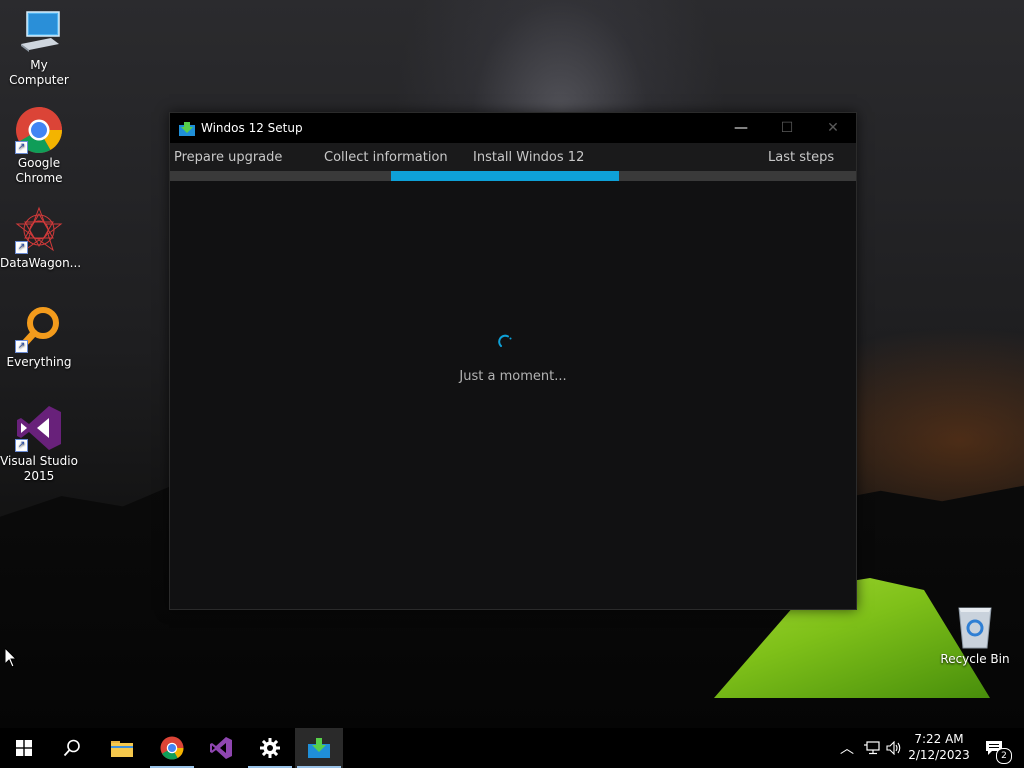 Image resolution: width=1024 pixels, height=768 pixels. Describe the element at coordinates (39, 32) in the screenshot. I see `computer-icon` at that location.